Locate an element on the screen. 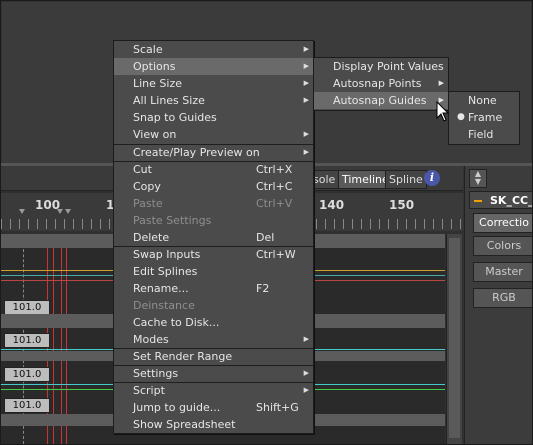 The width and height of the screenshot is (533, 445). tool-name: SK_CC_ is located at coordinates (511, 200).